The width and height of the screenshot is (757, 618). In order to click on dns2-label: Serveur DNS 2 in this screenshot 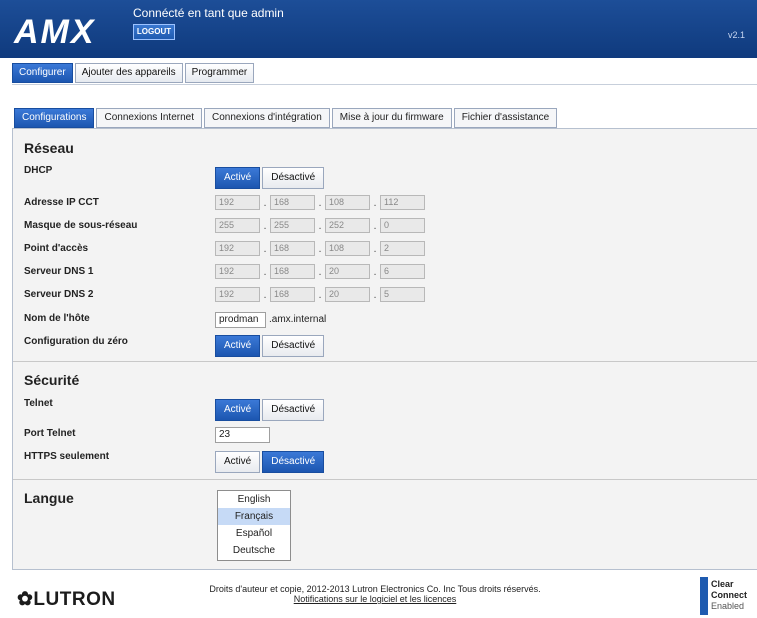, I will do `click(59, 294)`.